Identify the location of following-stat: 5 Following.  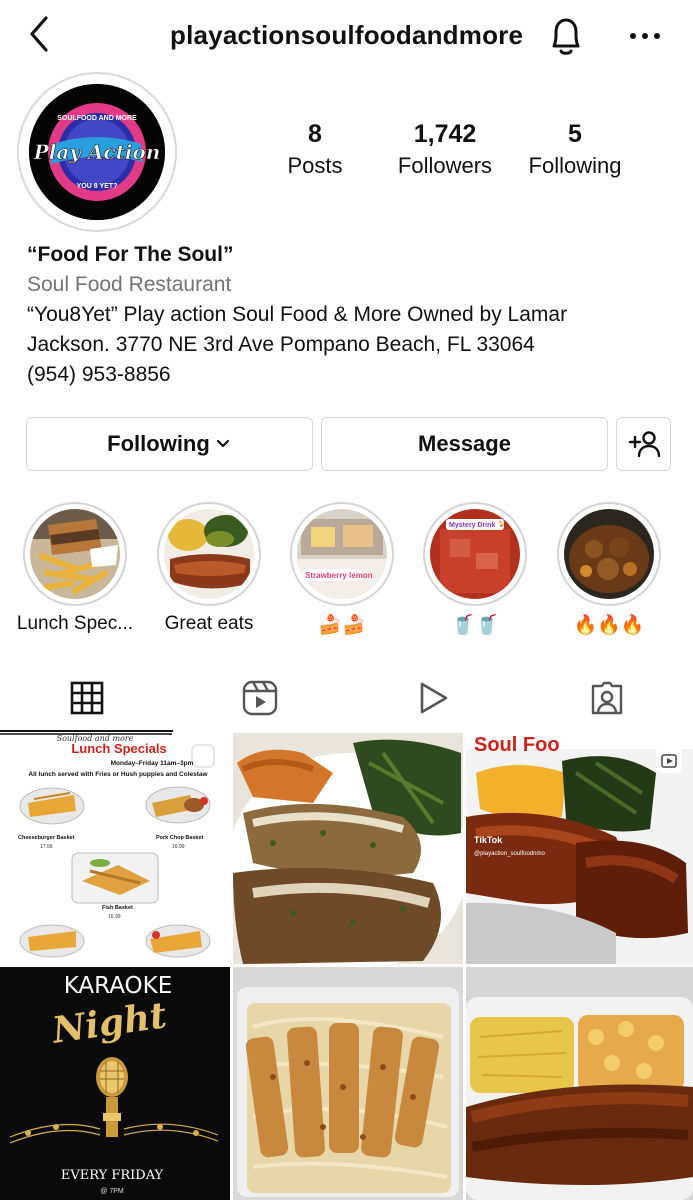
(575, 149).